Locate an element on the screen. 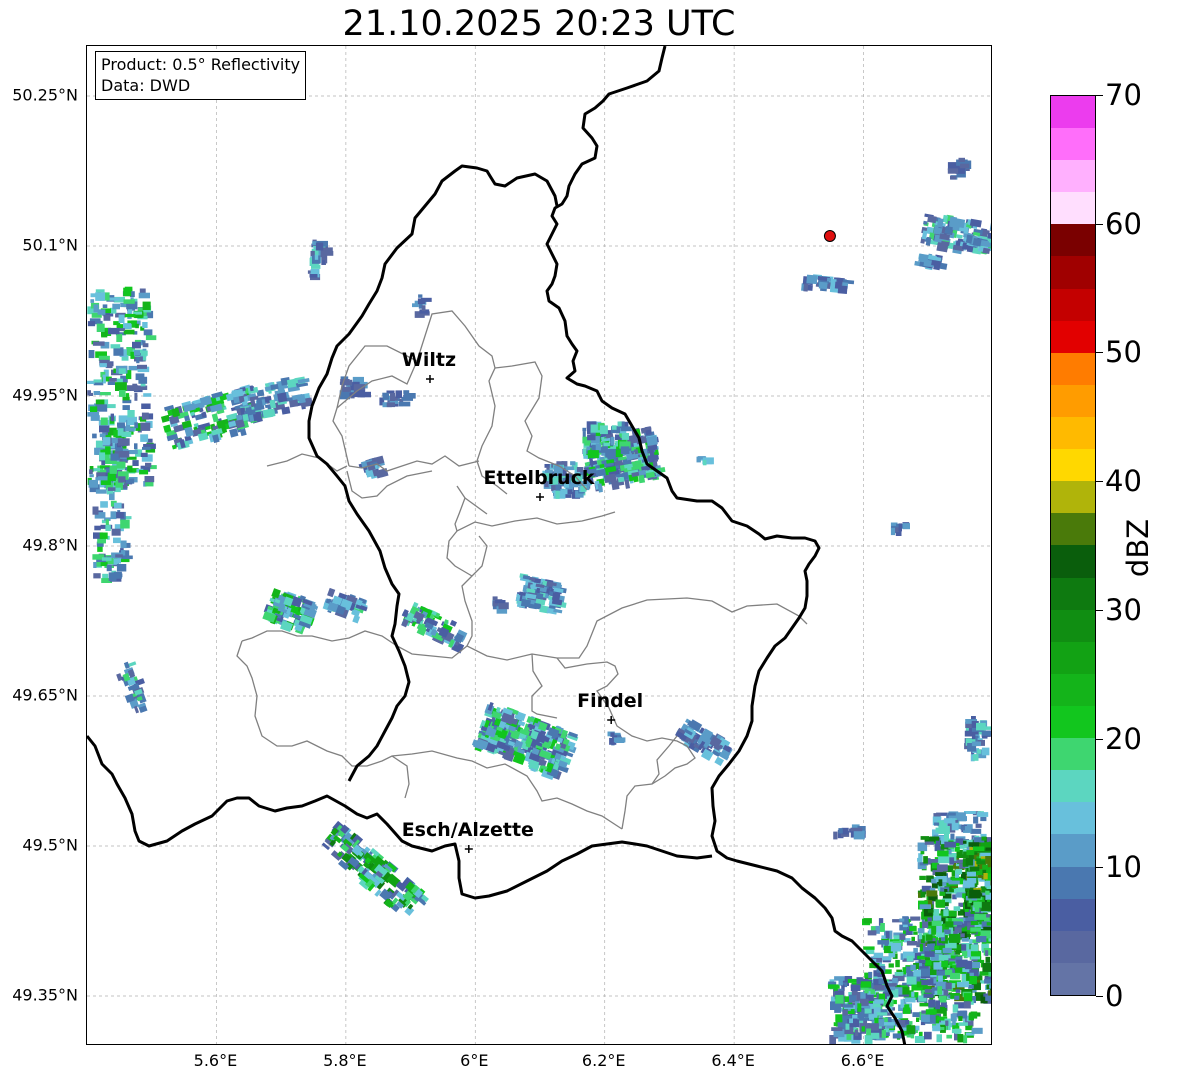 The height and width of the screenshot is (1081, 1184). colorbar-tick-label: 30 is located at coordinates (1123, 609).